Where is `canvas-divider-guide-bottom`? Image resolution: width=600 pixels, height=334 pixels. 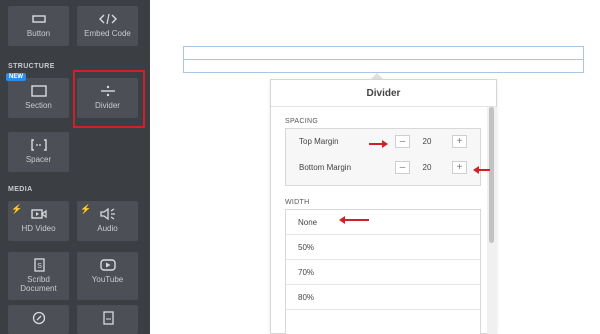 canvas-divider-guide-bottom is located at coordinates (383, 66).